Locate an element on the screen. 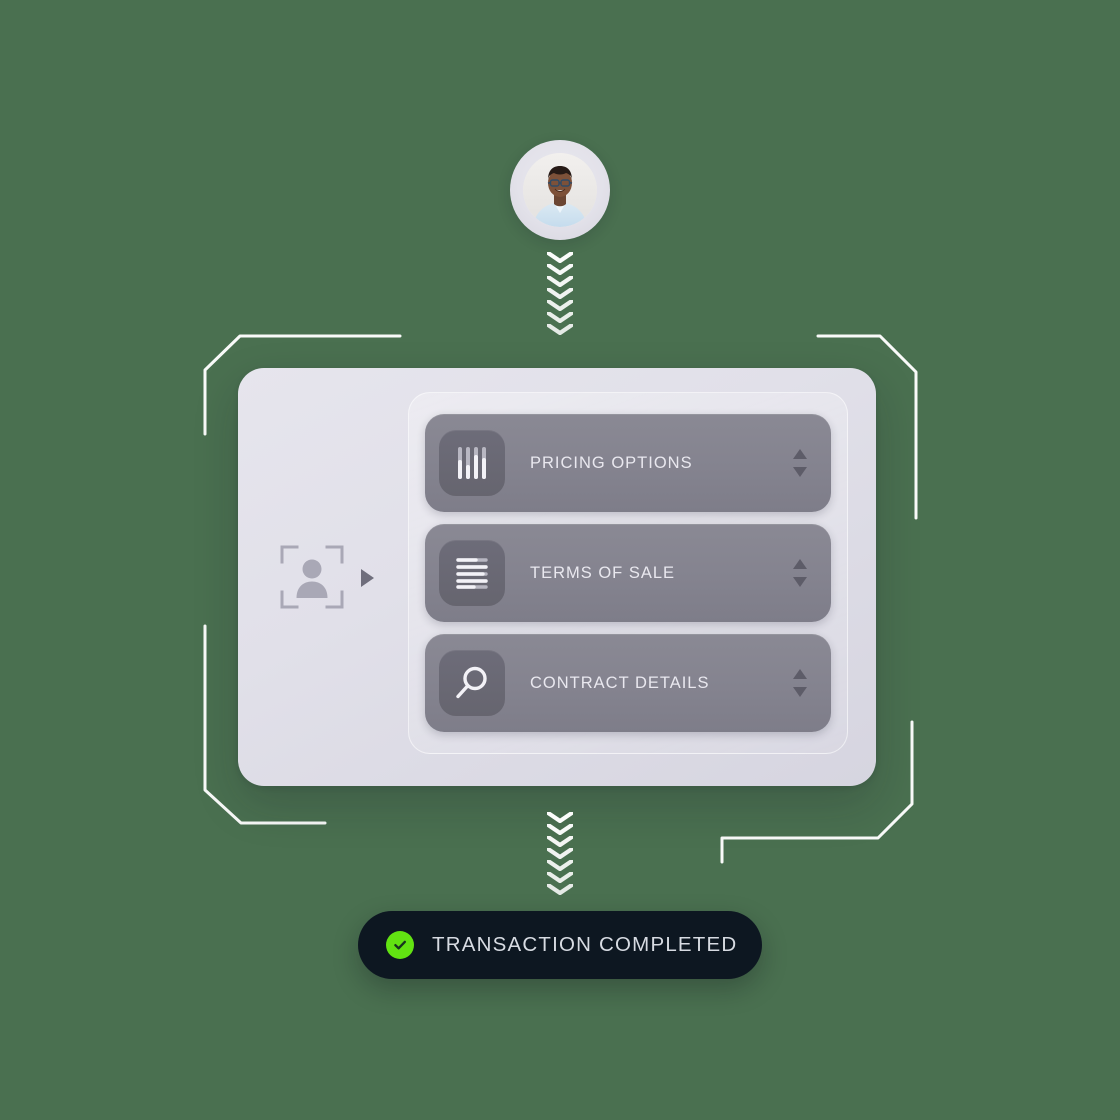  check-circle-icon is located at coordinates (400, 945).